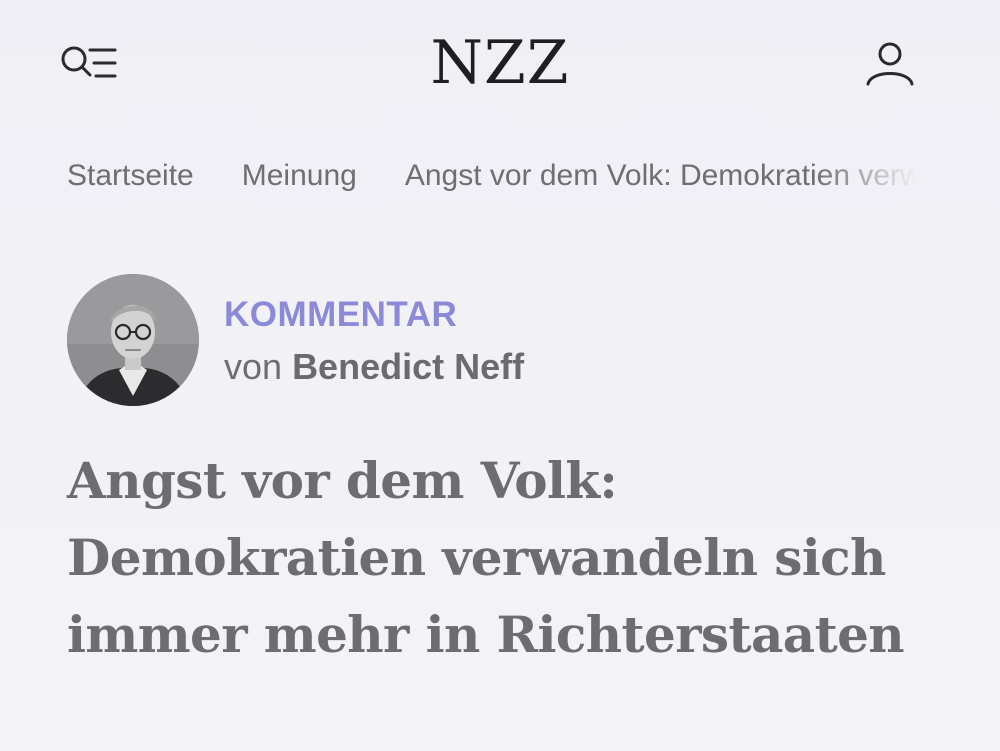 This screenshot has width=1000, height=751. I want to click on author-avatar, so click(133, 340).